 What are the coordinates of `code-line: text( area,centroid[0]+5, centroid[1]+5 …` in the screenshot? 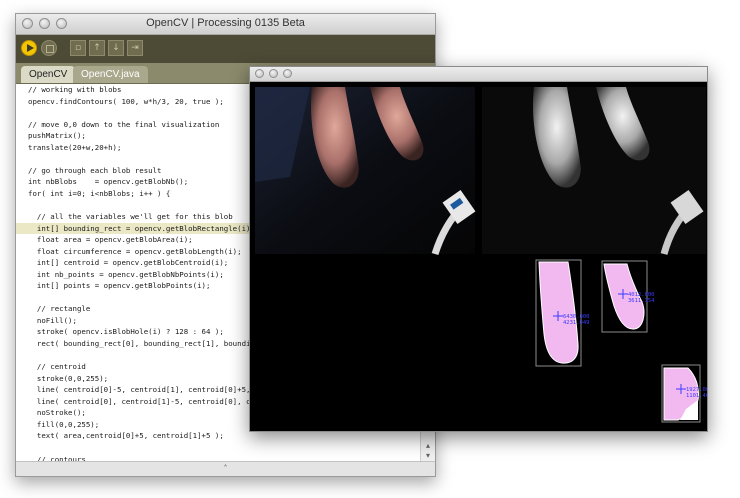 It's located at (218, 436).